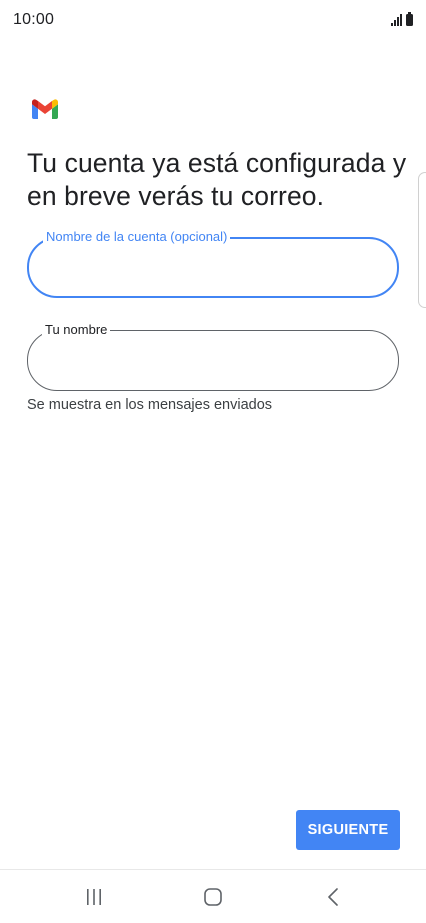 The width and height of the screenshot is (426, 923). What do you see at coordinates (213, 362) in the screenshot?
I see `your-name-input` at bounding box center [213, 362].